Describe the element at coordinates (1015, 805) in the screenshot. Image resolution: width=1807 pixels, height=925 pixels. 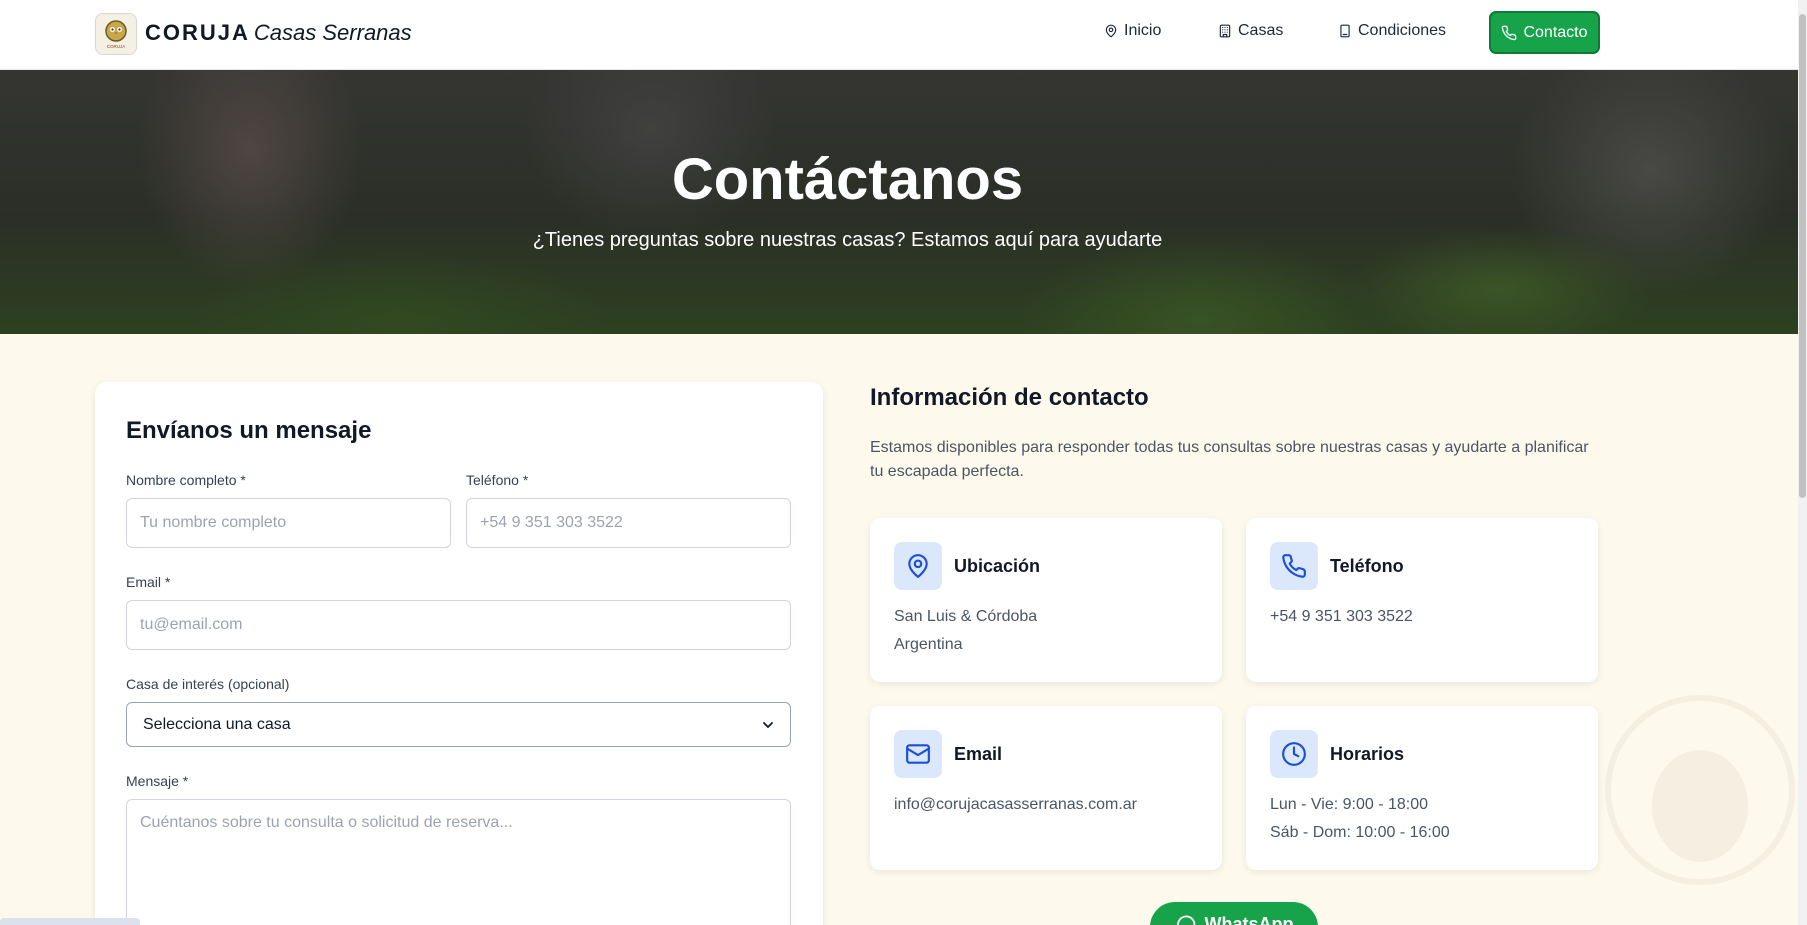
I see `email-link: info@corujacasasserranas.com.ar` at that location.